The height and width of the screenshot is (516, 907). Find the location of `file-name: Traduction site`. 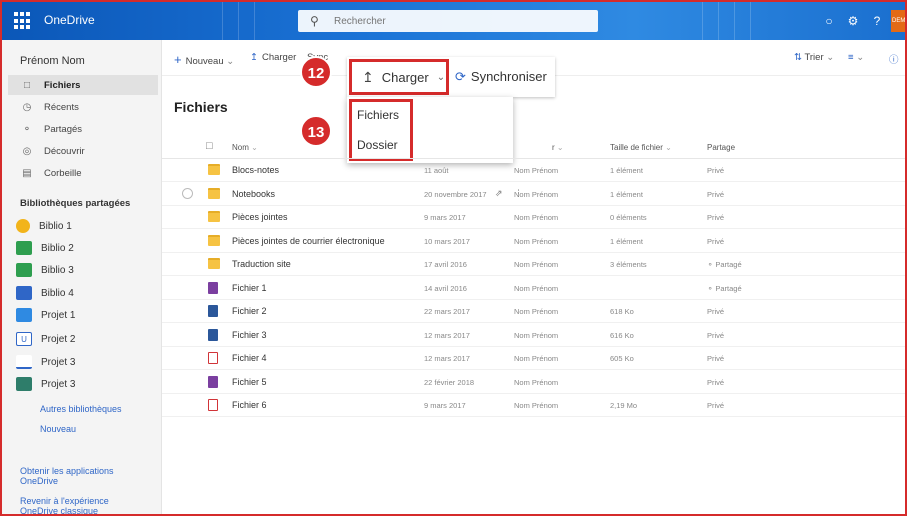

file-name: Traduction site is located at coordinates (261, 264).